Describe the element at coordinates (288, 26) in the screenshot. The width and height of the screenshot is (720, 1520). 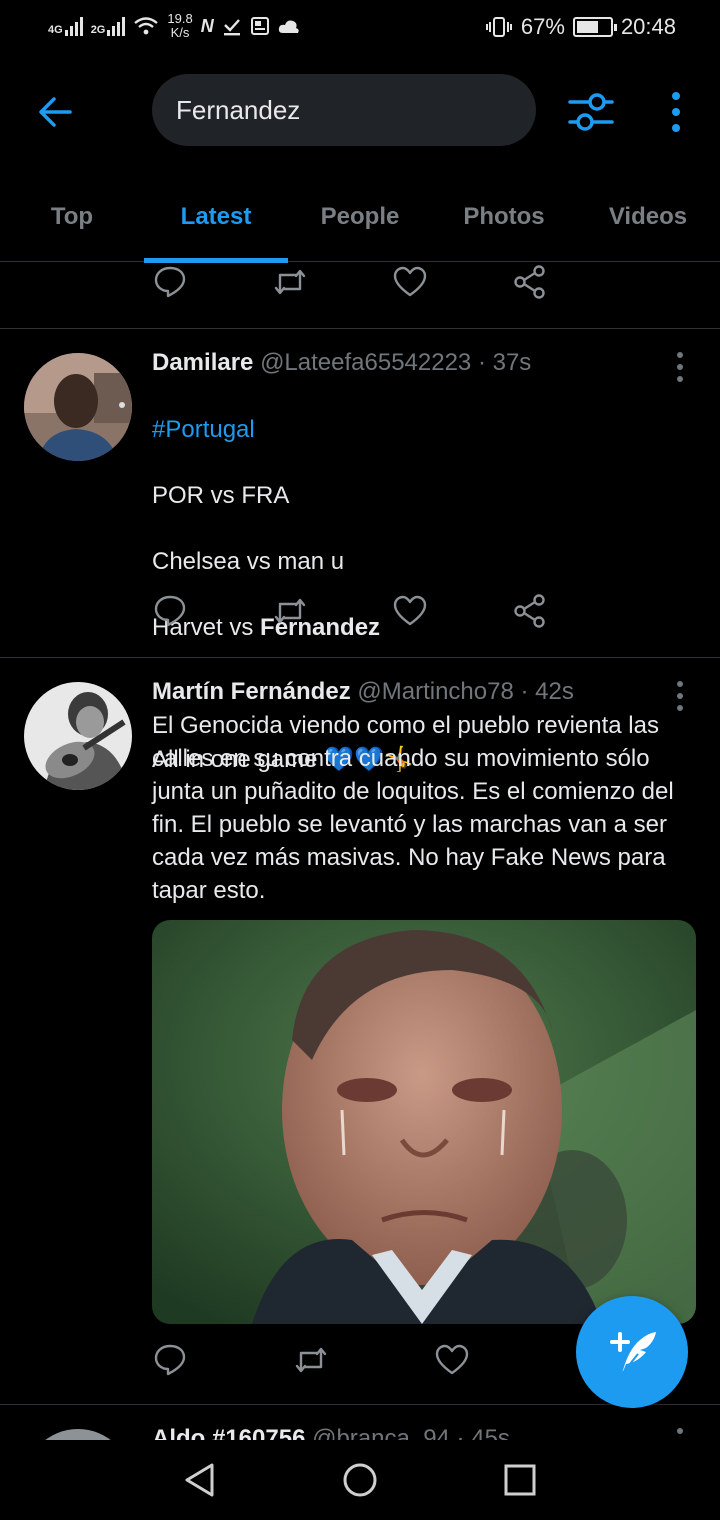
I see `cloud-icon` at that location.